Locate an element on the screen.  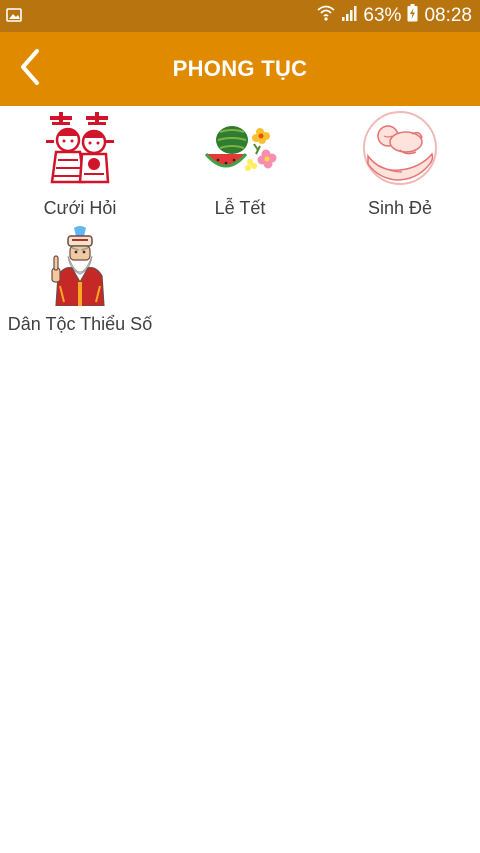
category-ethnic-minorities: Dân Tộc Thiểu Số is located at coordinates (80, 280).